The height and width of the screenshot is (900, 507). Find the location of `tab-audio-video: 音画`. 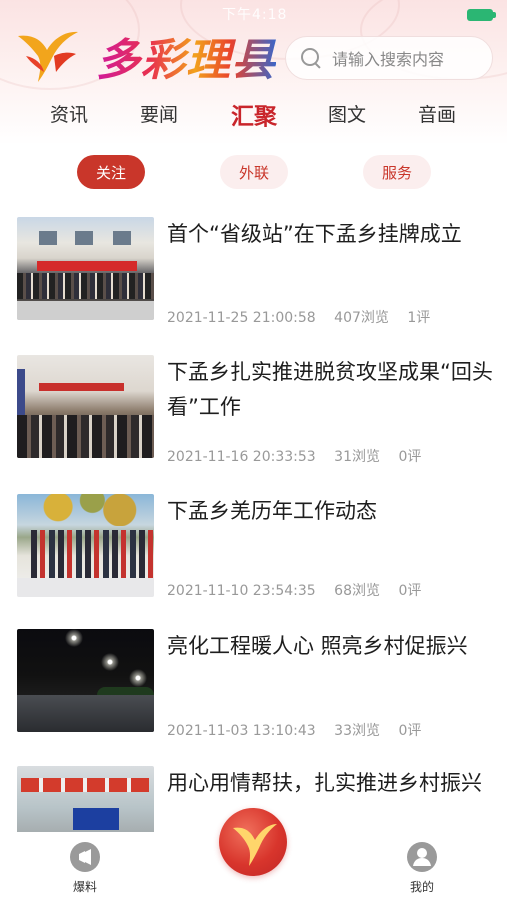

tab-audio-video: 音画 is located at coordinates (437, 113).